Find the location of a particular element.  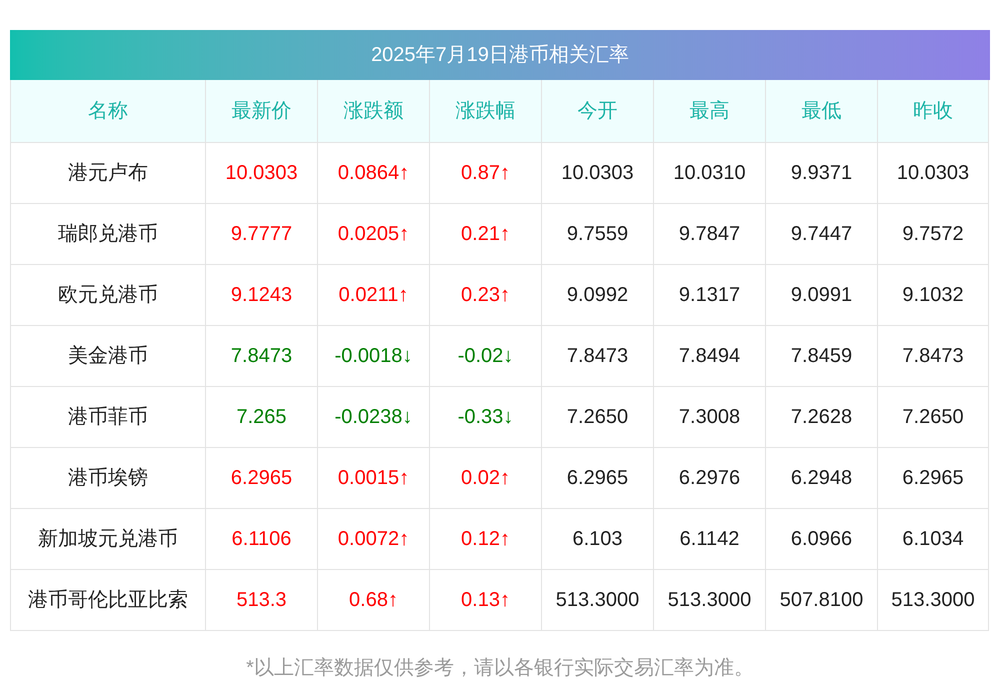

table-cell: 美金港币 is located at coordinates (108, 355).